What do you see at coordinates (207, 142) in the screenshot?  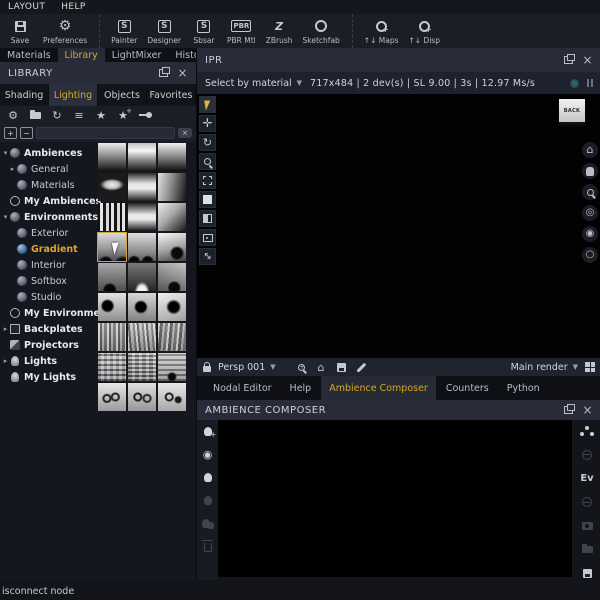 I see `viewport-tool-button: ↻` at bounding box center [207, 142].